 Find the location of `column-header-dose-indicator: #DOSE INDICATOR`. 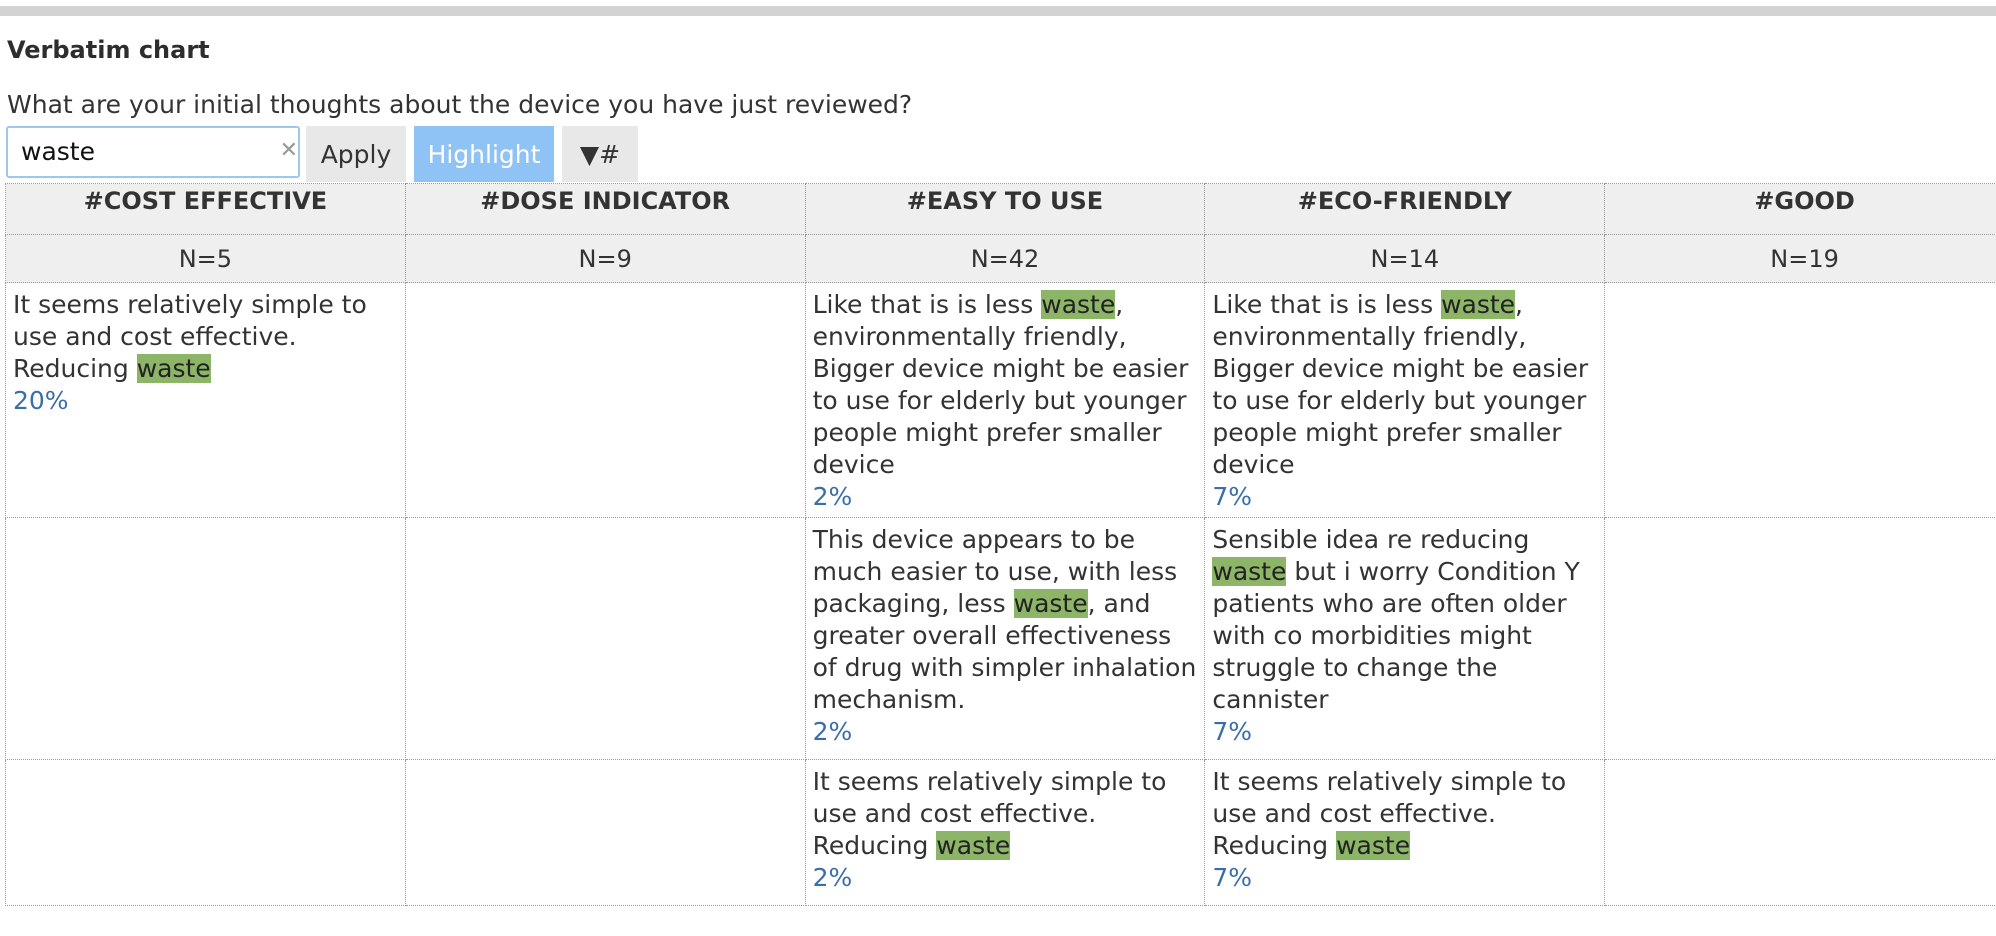

column-header-dose-indicator: #DOSE INDICATOR is located at coordinates (605, 209).